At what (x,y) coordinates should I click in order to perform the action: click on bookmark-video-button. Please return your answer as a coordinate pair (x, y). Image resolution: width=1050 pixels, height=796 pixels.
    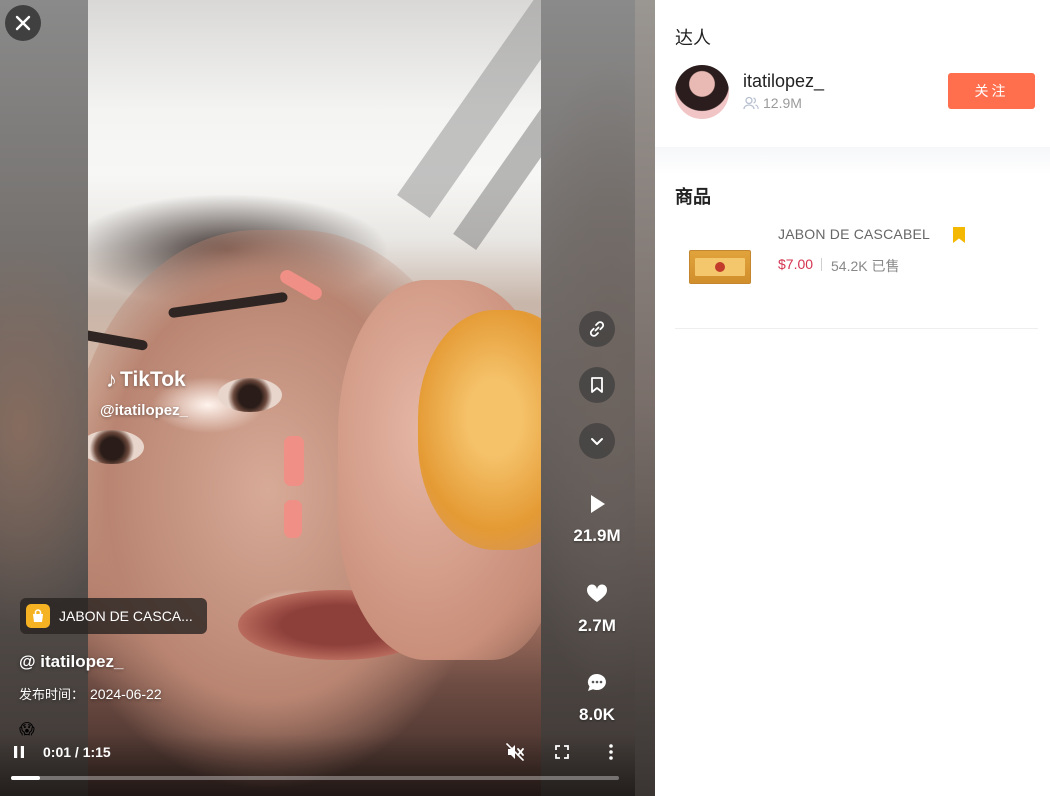
    Looking at the image, I should click on (597, 385).